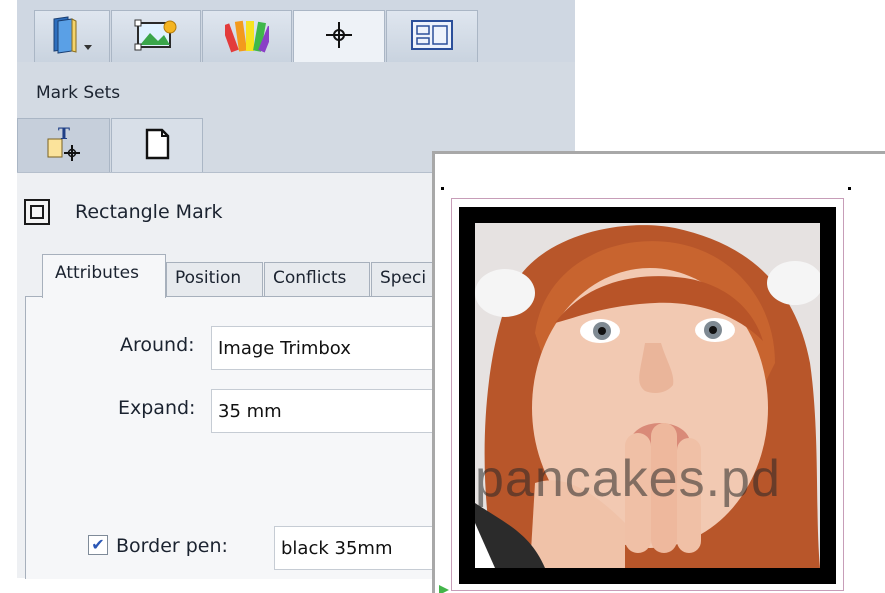 The image size is (885, 593). Describe the element at coordinates (444, 589) in the screenshot. I see `green-marker-icon` at that location.